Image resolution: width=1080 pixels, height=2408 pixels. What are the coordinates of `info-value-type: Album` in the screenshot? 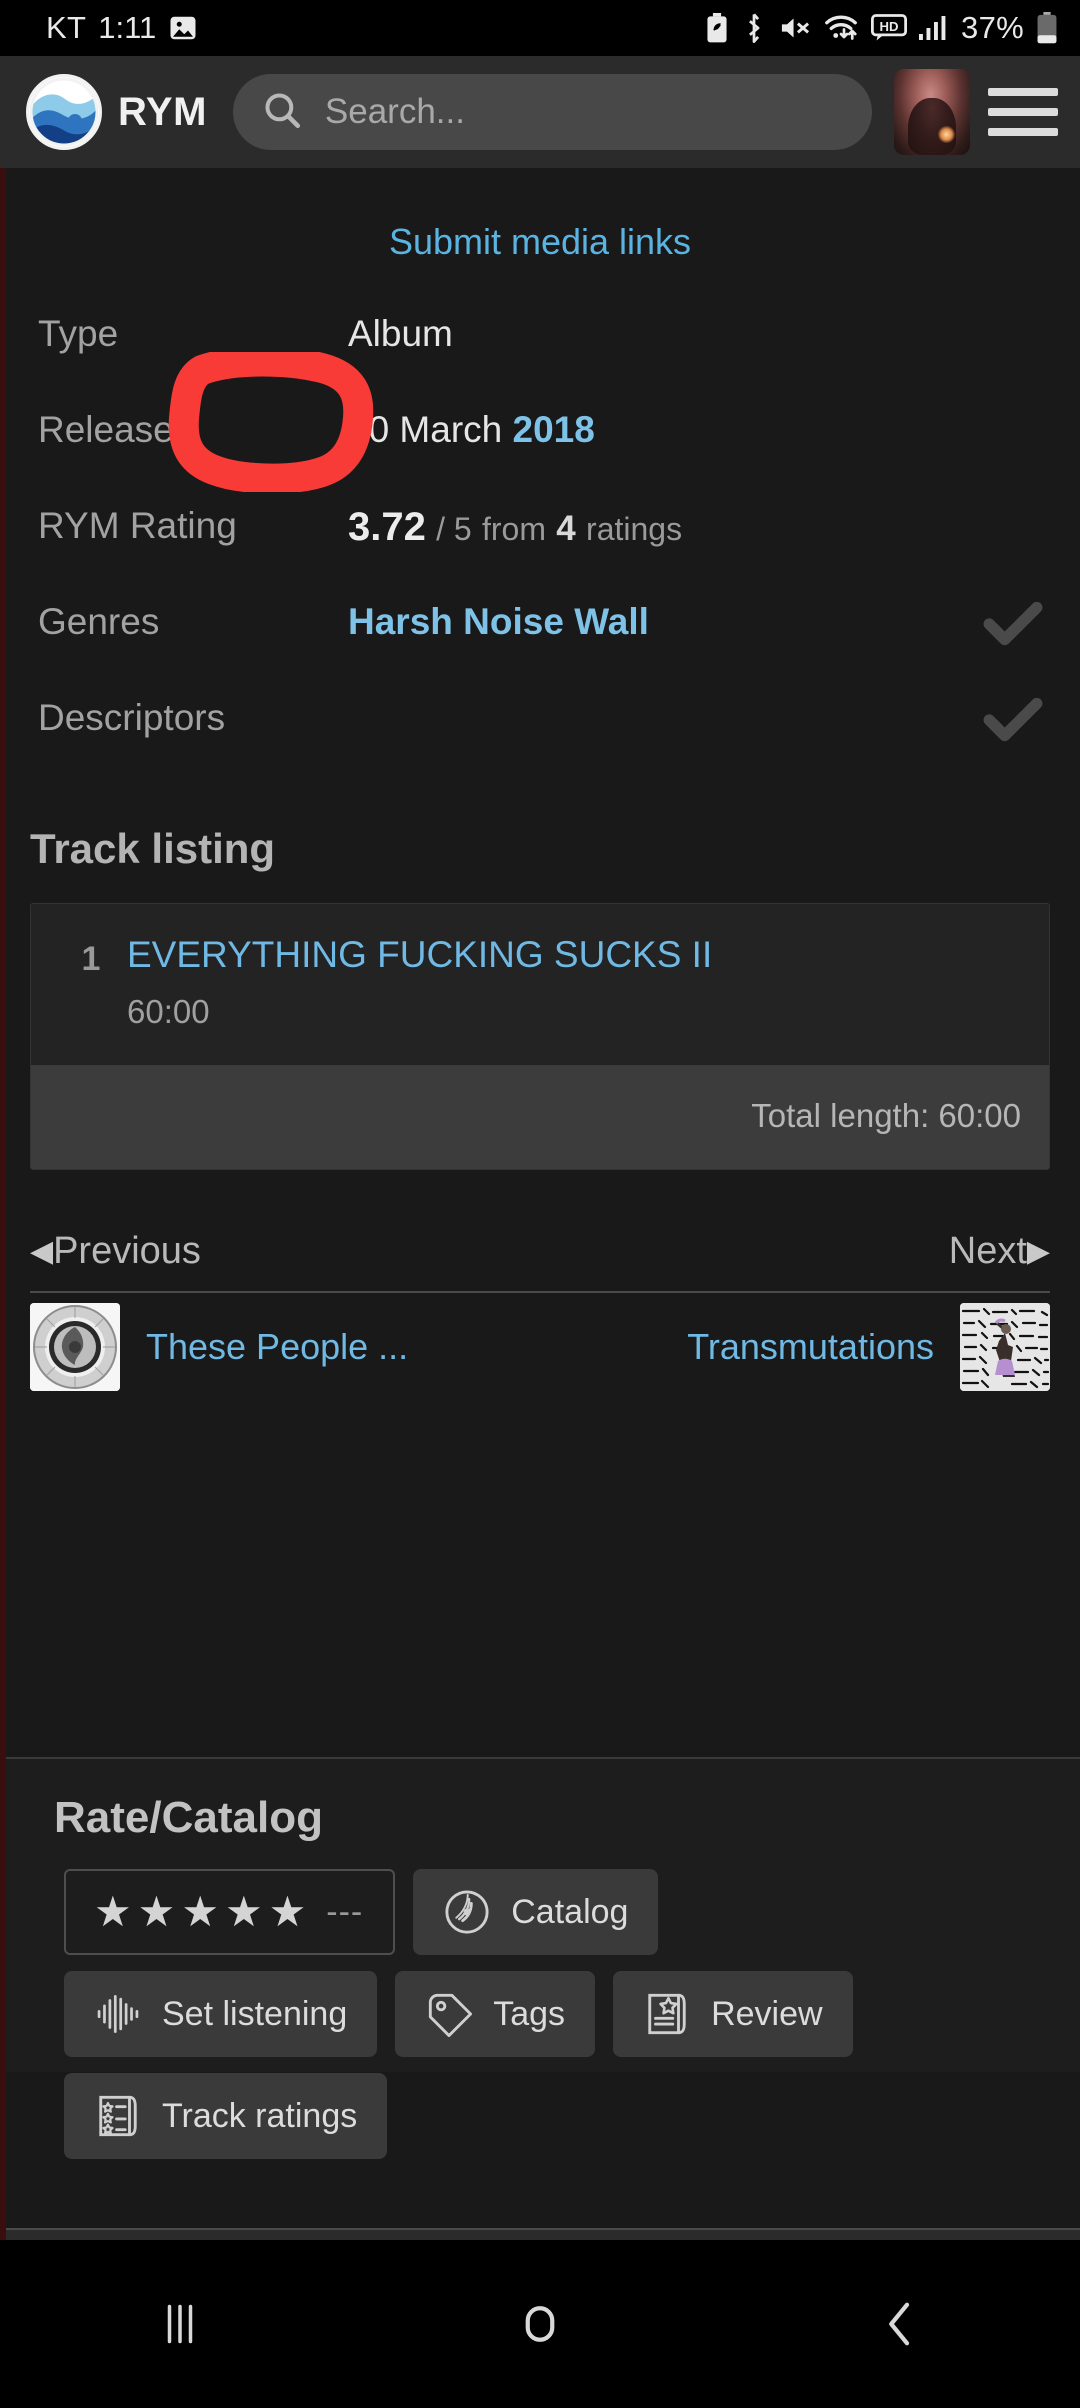 It's located at (400, 333).